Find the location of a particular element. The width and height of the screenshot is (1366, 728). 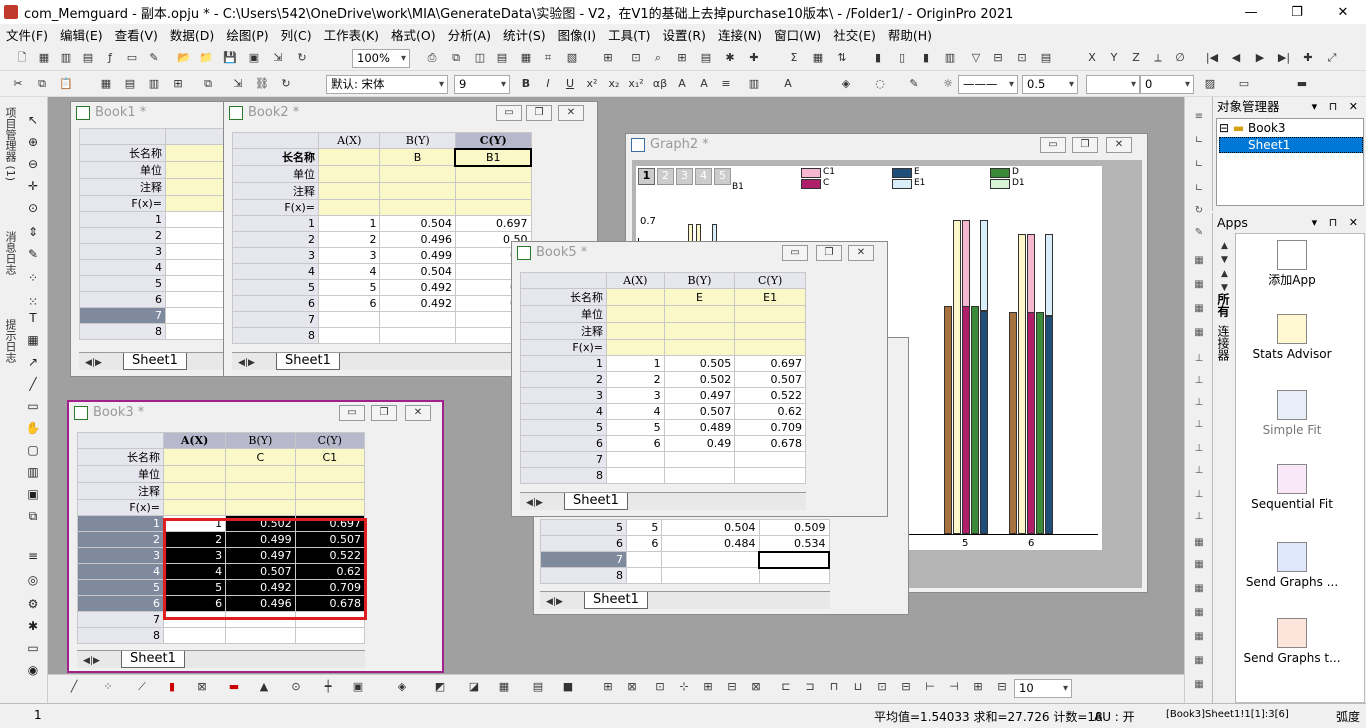

sheet1-tab: Sheet1 is located at coordinates (155, 361).